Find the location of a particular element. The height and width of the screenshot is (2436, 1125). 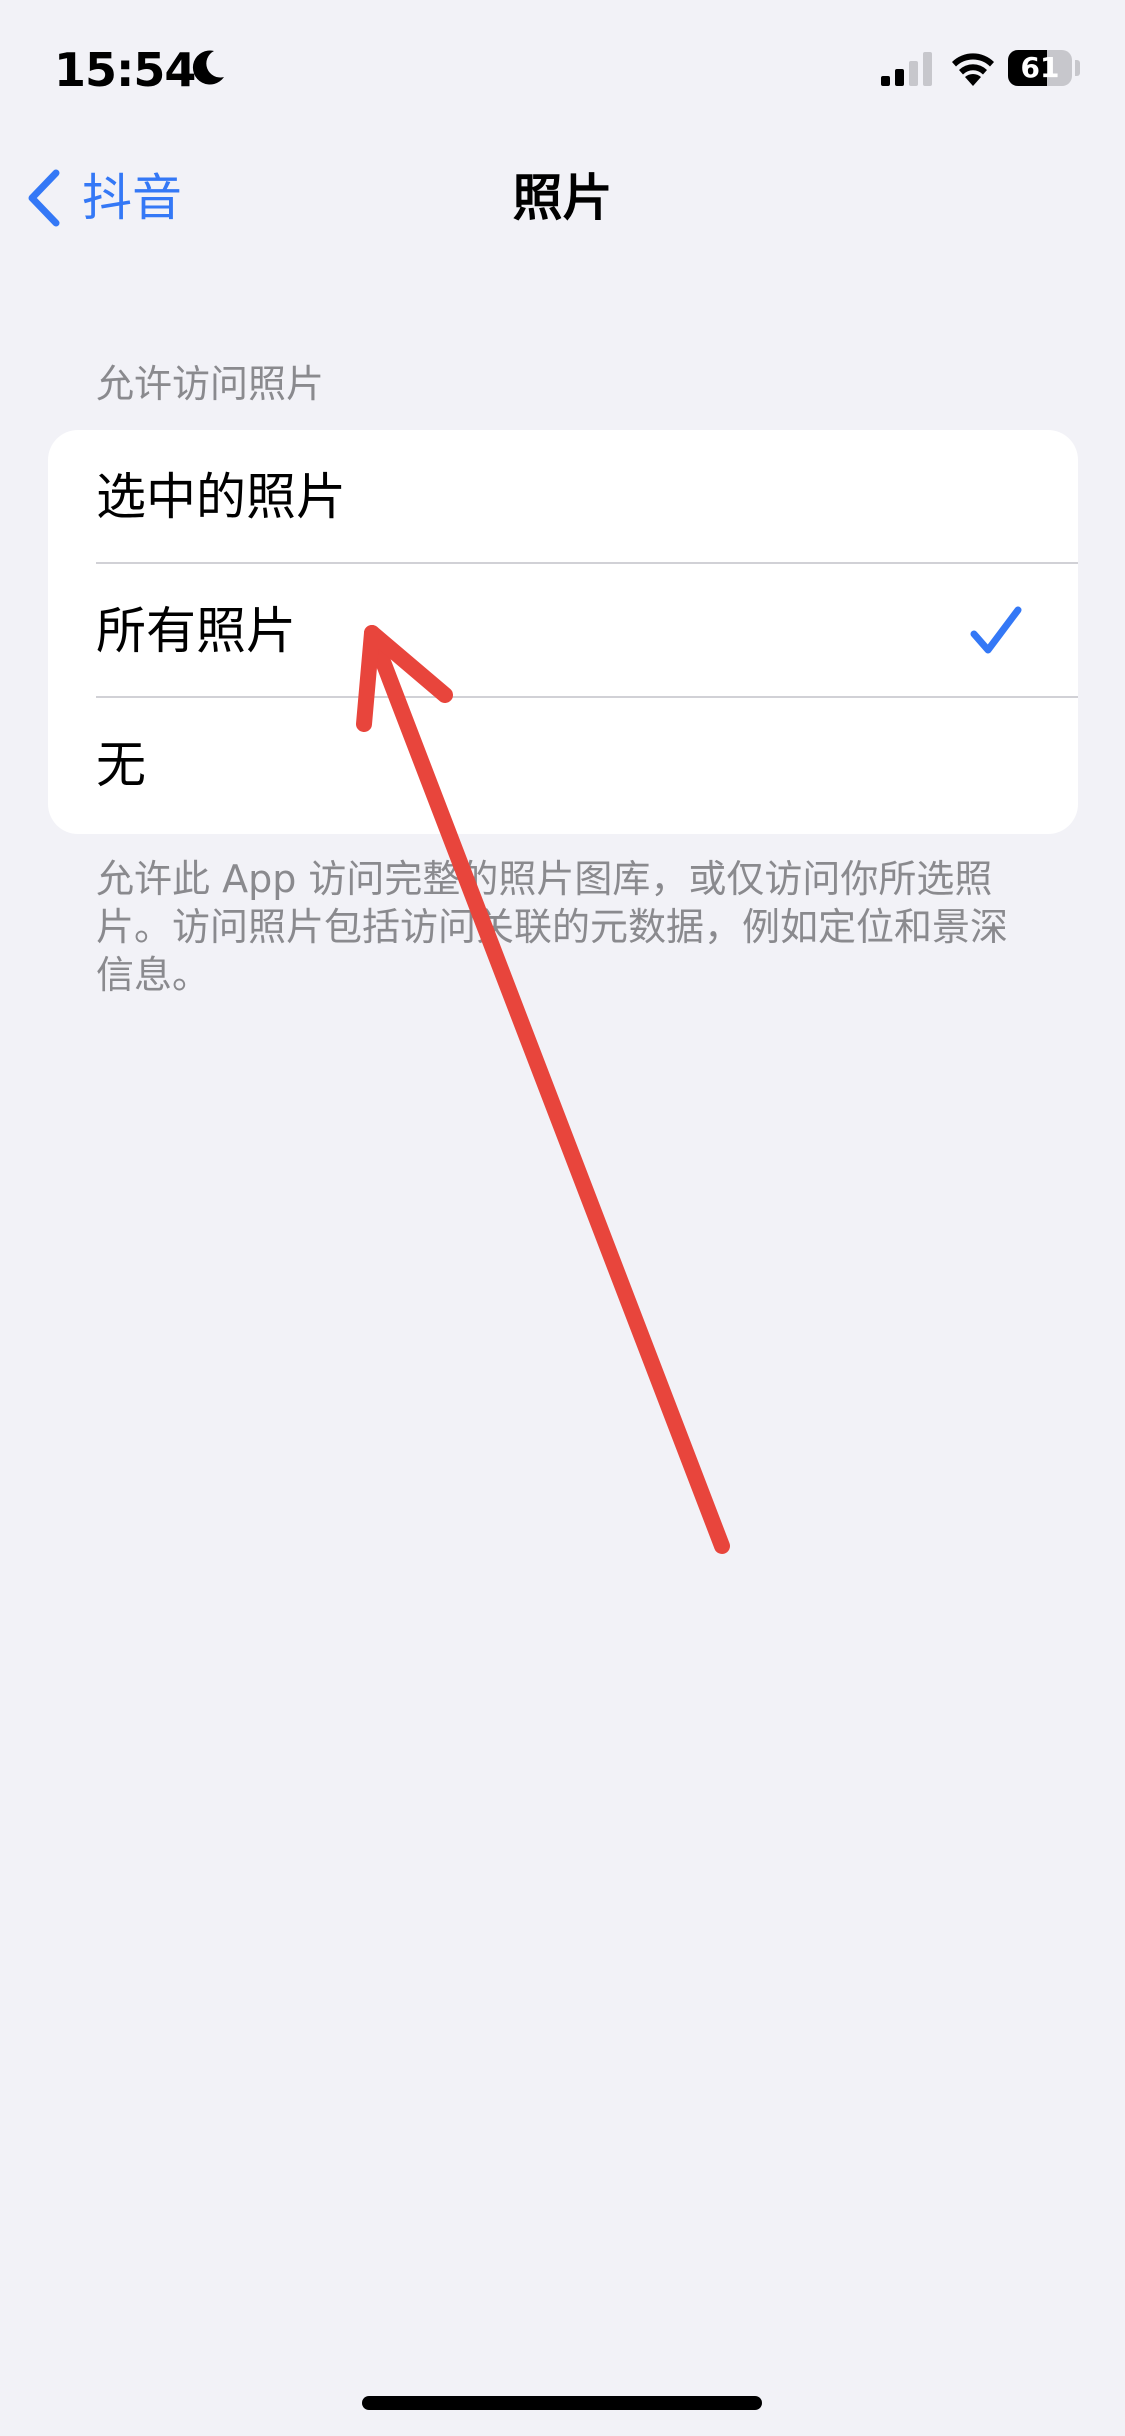

option-none: 无 is located at coordinates (563, 766).